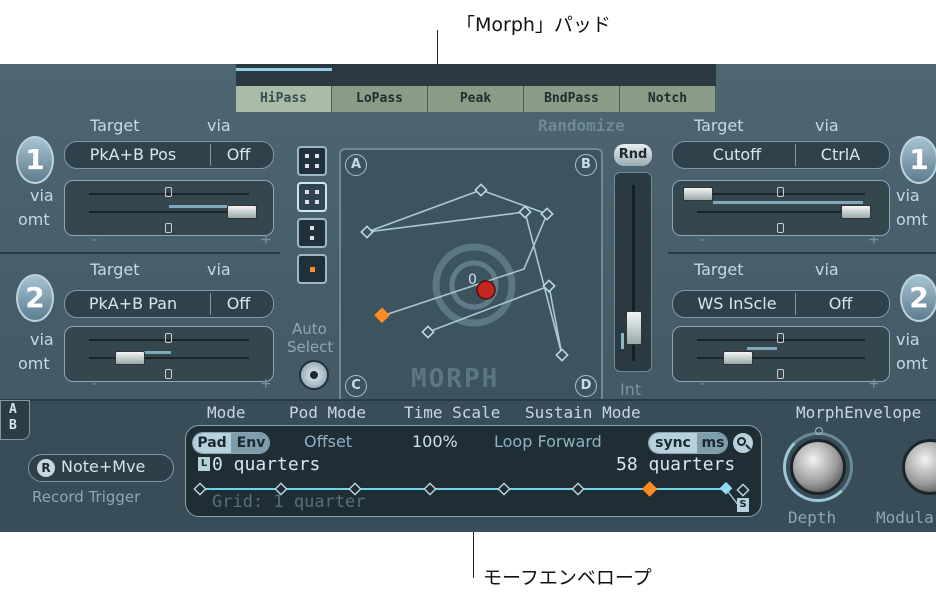 This screenshot has height=599, width=936. I want to click on record-trigger-button: R Note+Mve, so click(101, 468).